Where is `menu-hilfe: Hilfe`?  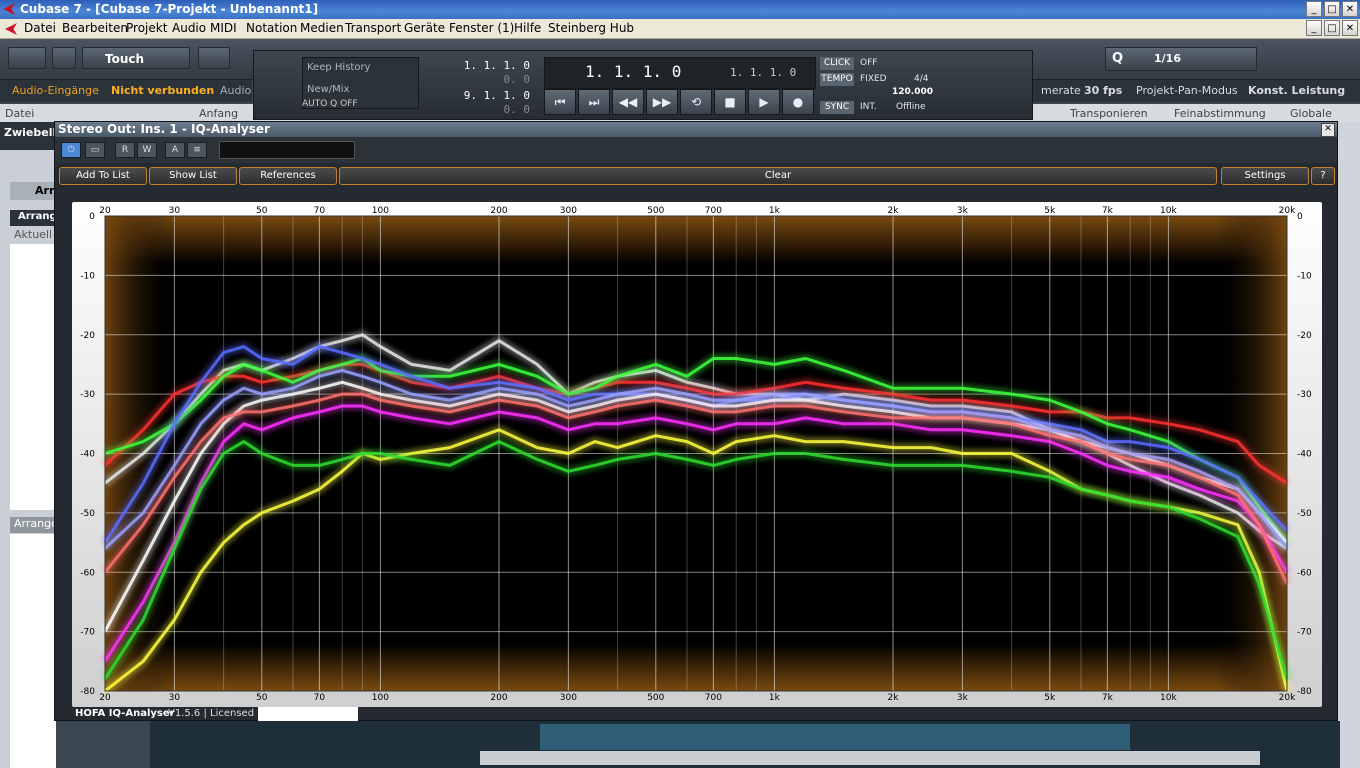
menu-hilfe: Hilfe is located at coordinates (527, 28).